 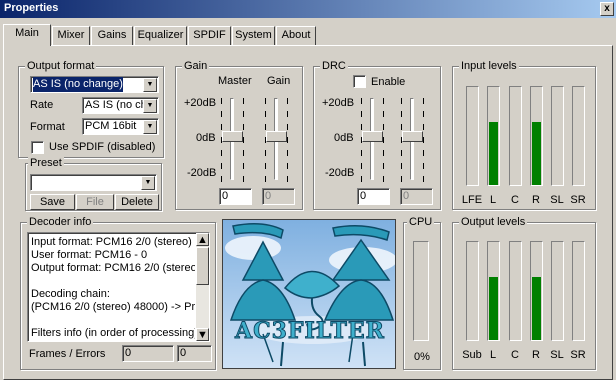 I want to click on decoder-info-scrollbar: ▲ ▼, so click(x=202, y=287).